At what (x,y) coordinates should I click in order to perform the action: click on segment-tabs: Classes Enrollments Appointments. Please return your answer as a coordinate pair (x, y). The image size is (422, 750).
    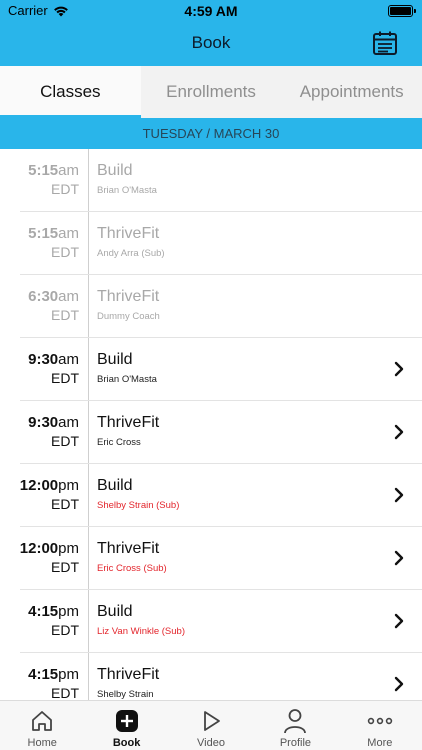
    Looking at the image, I should click on (211, 92).